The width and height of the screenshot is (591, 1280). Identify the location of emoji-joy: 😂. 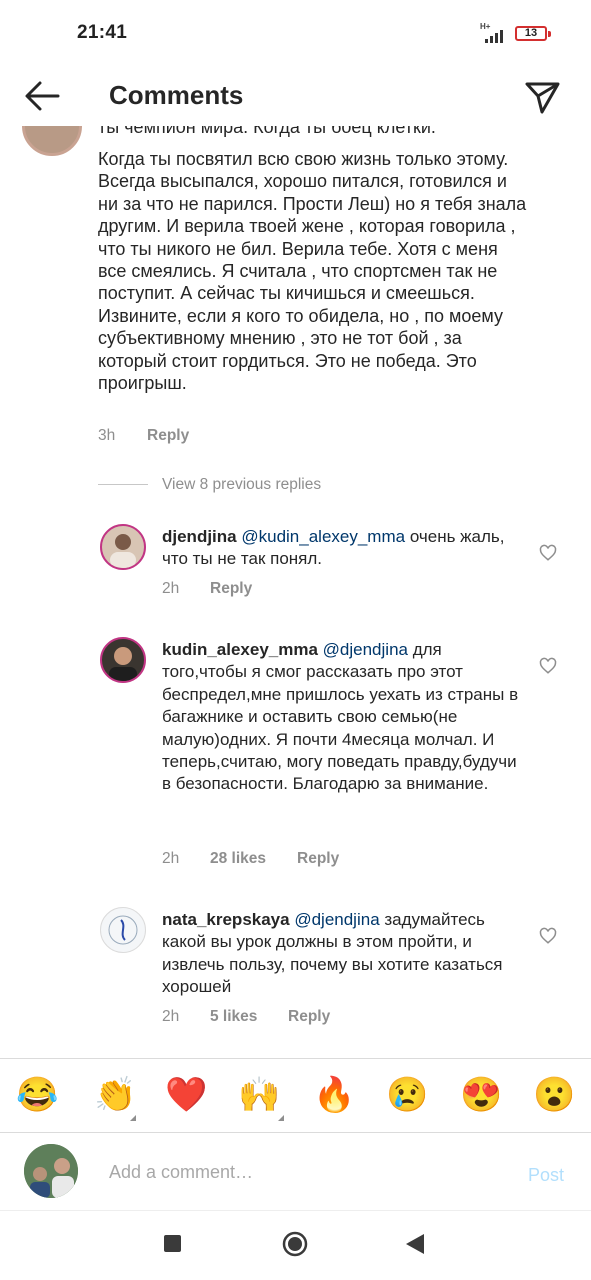
(37, 1095).